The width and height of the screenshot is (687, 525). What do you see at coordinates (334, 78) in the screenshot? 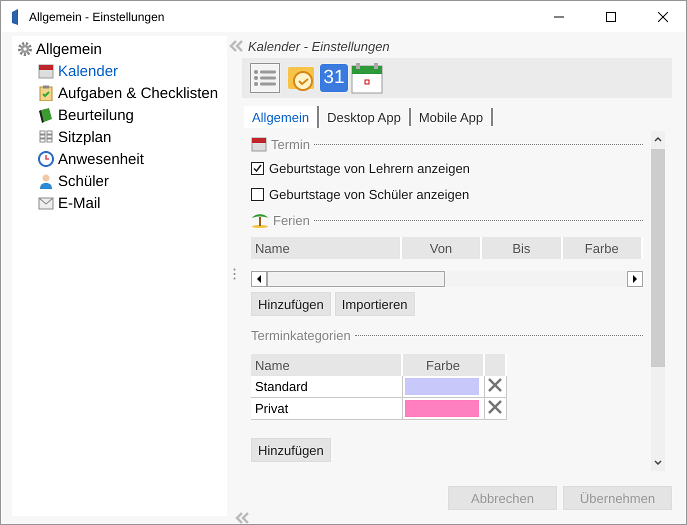
I see `calendar-date-button: 31` at bounding box center [334, 78].